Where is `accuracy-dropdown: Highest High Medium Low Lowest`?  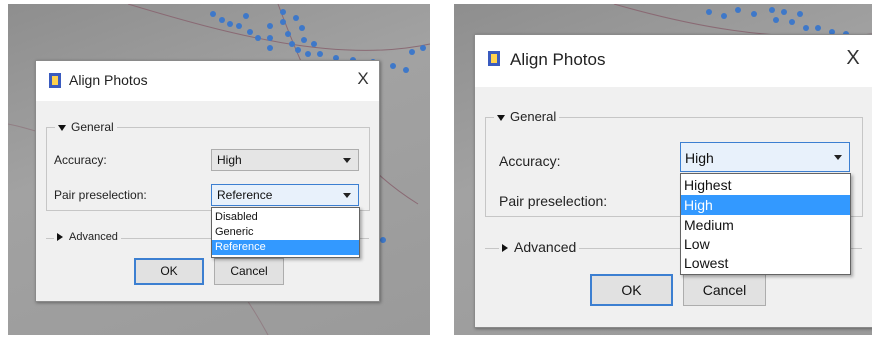
accuracy-dropdown: Highest High Medium Low Lowest is located at coordinates (765, 224).